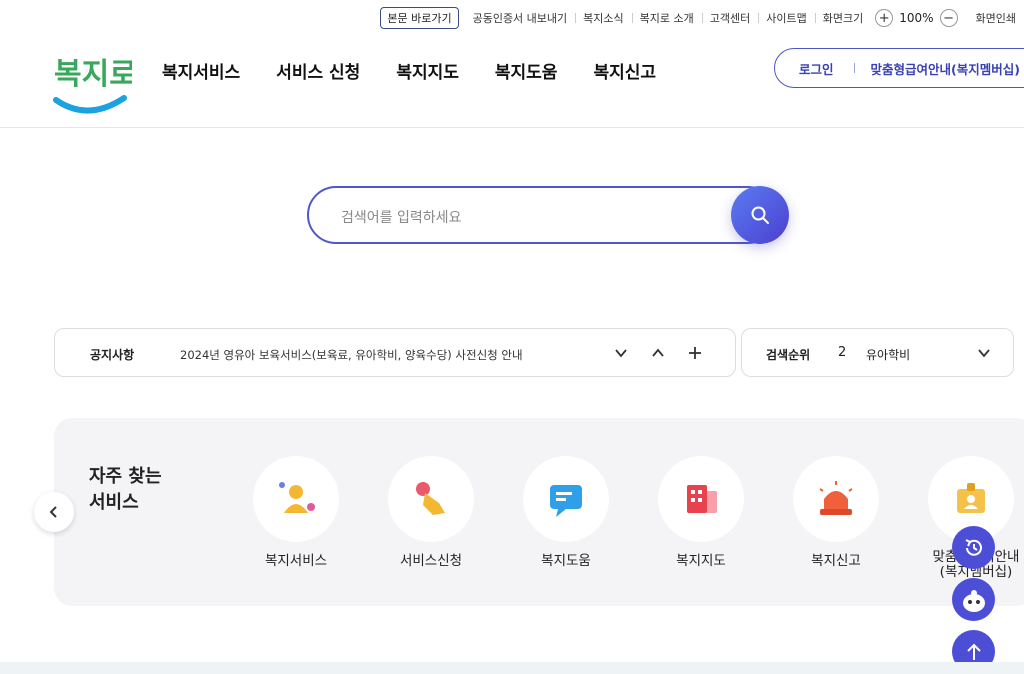  I want to click on notice-more-button, so click(695, 353).